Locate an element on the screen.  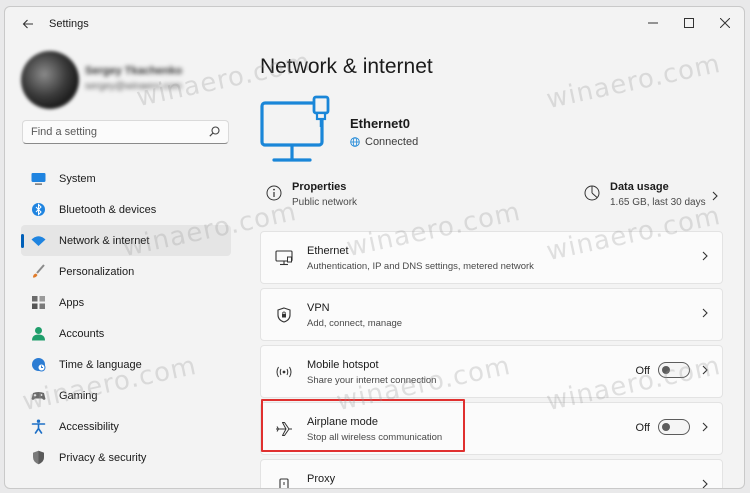
sidebar-item-personalization: Personalization is located at coordinates (126, 271).